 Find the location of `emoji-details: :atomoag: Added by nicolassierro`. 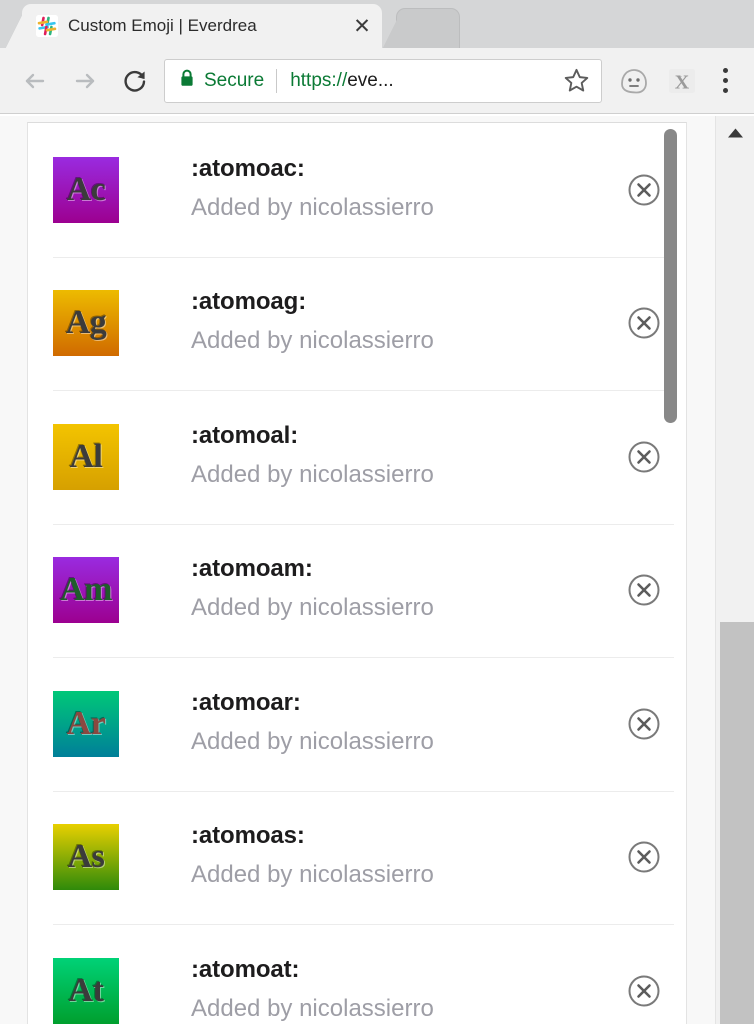

emoji-details: :atomoag: Added by nicolassierro is located at coordinates (370, 323).